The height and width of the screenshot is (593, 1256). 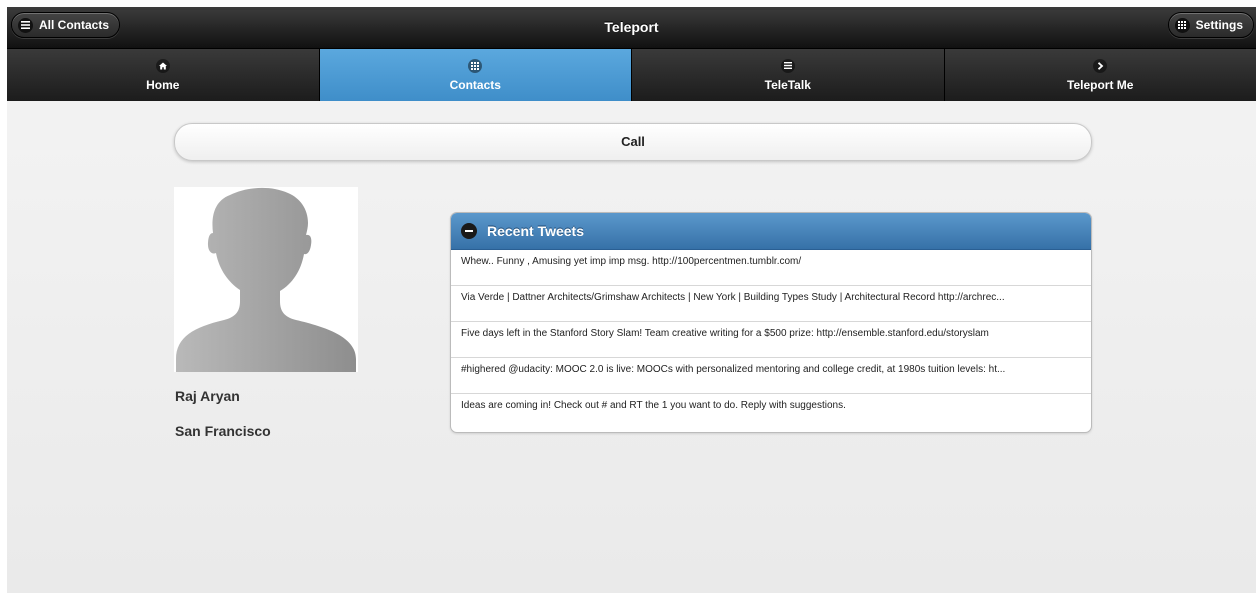 I want to click on all-contacts-label: All Contacts, so click(x=74, y=25).